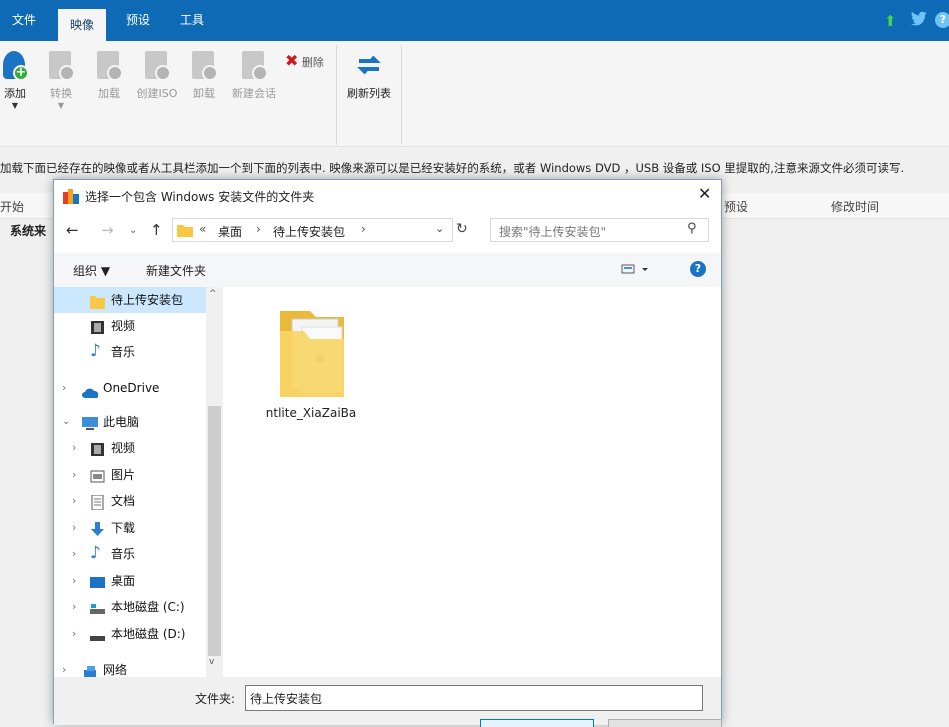 This screenshot has height=727, width=949. Describe the element at coordinates (200, 197) in the screenshot. I see `dialog-title: 选择一个包含 Windows 安装文件的文件夹` at that location.